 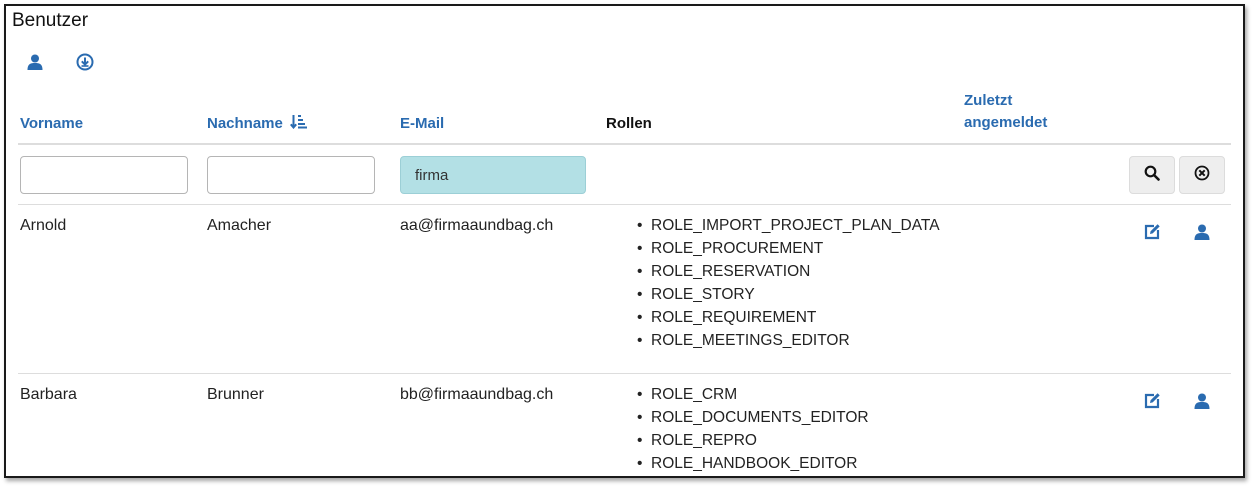 I want to click on search-button, so click(x=1152, y=175).